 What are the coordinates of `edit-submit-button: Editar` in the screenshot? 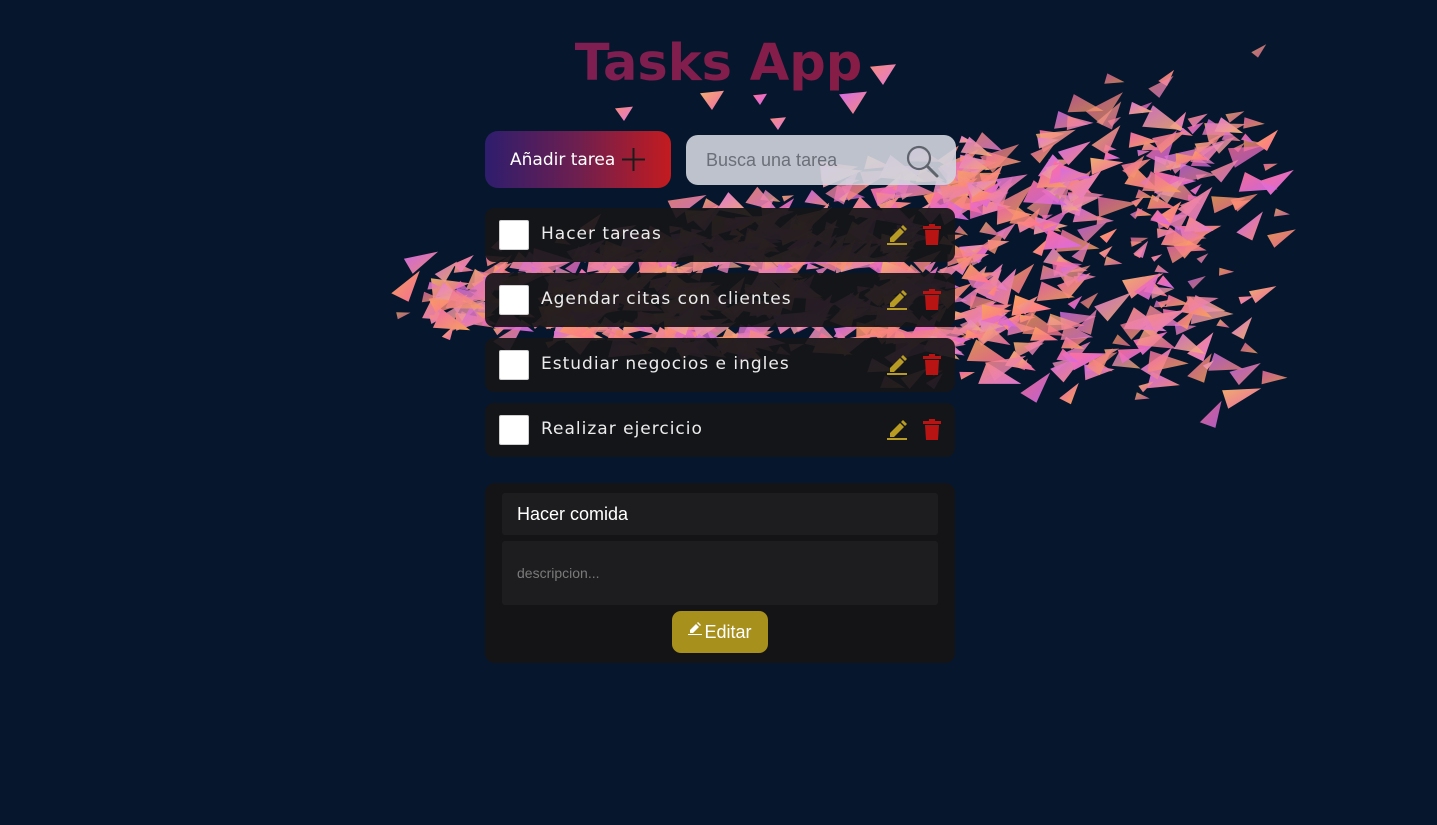 It's located at (720, 632).